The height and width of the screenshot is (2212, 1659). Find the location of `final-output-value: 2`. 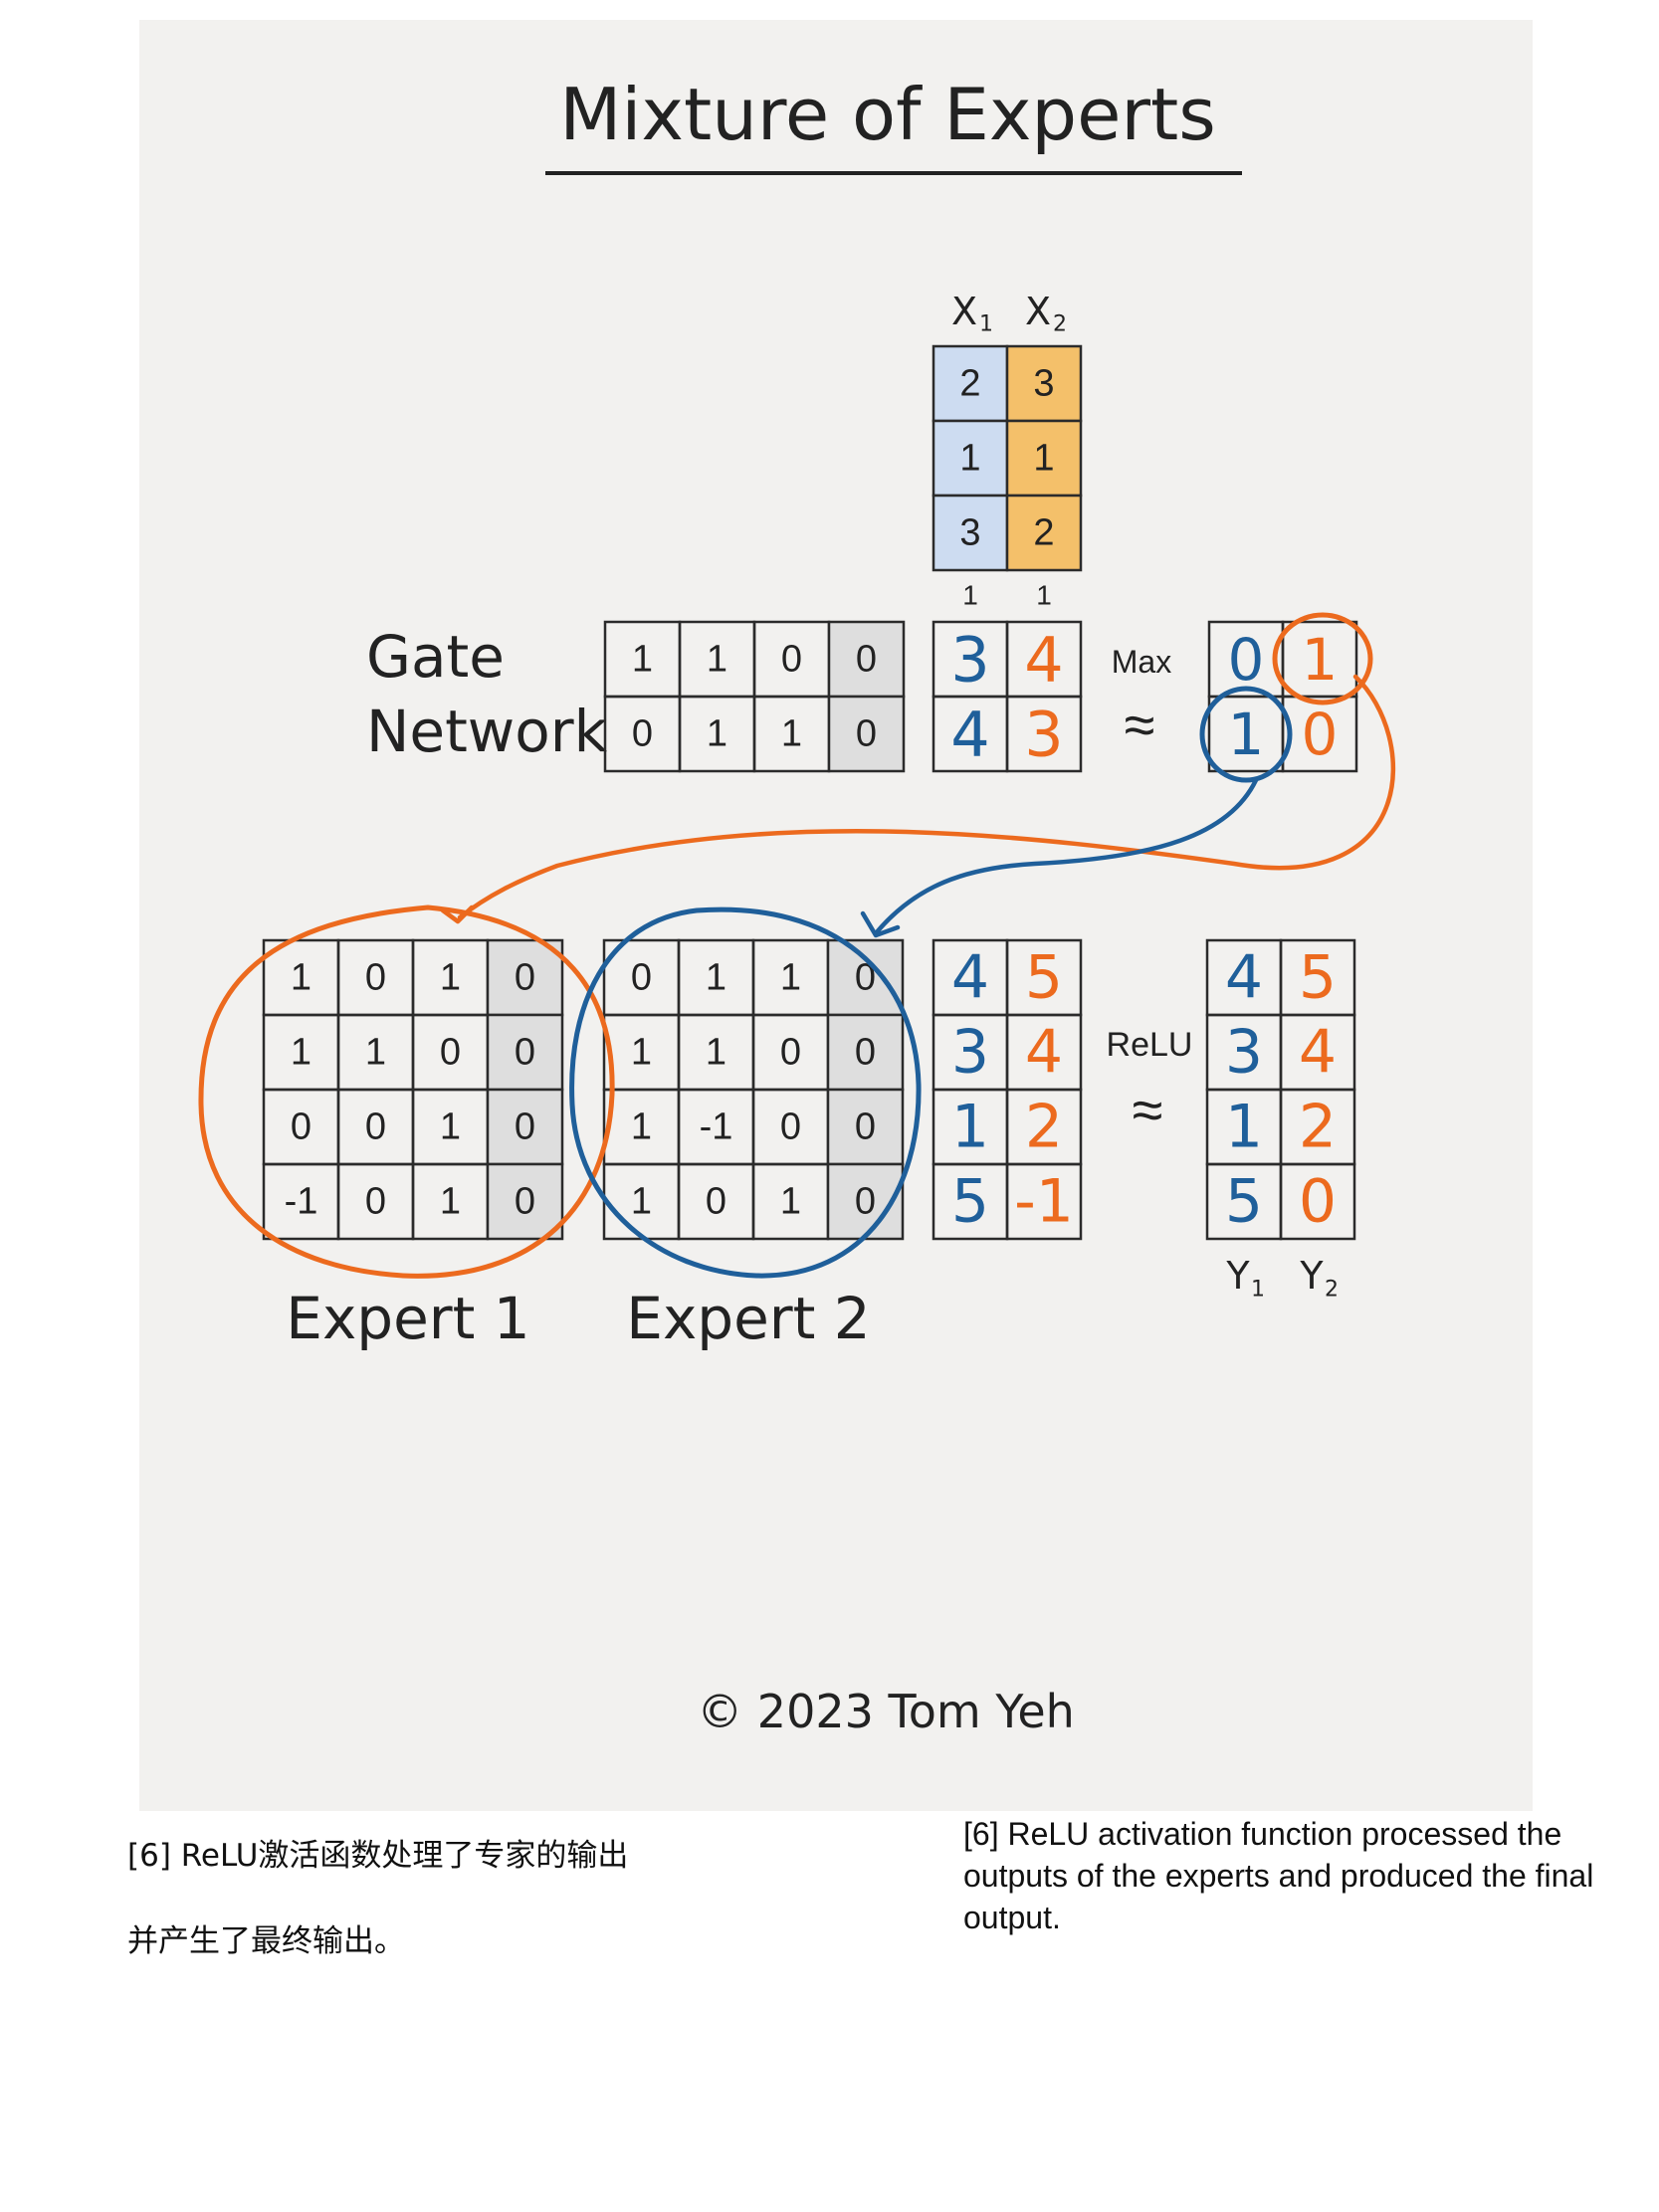

final-output-value: 2 is located at coordinates (1318, 1127).